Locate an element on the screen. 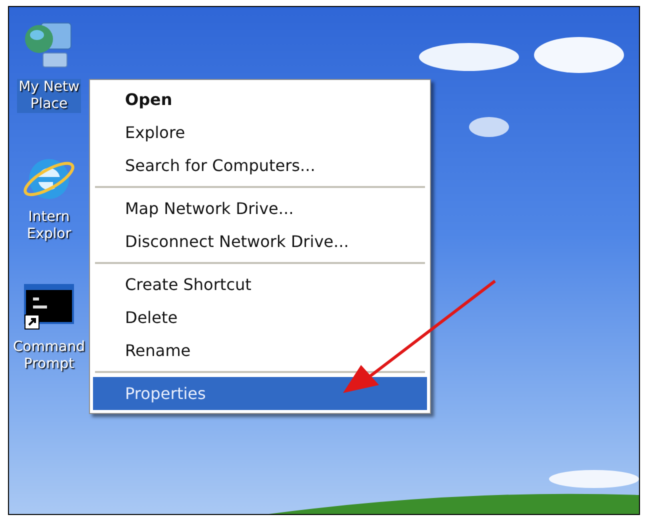 Image resolution: width=646 pixels, height=524 pixels. icon-label: Intern Explor is located at coordinates (49, 226).